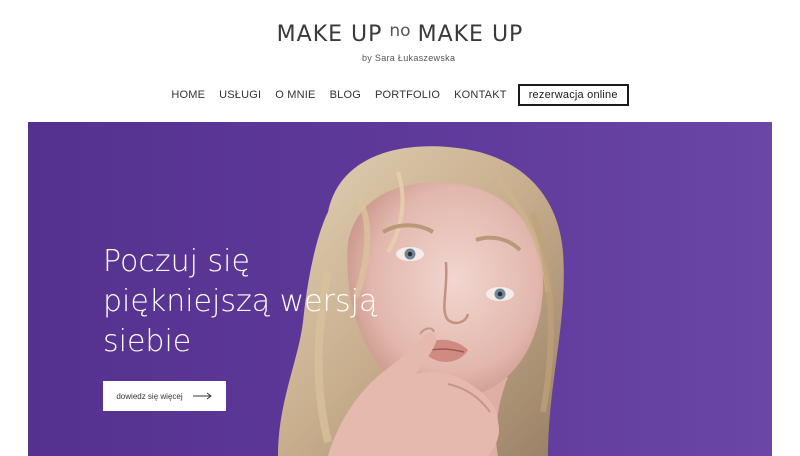 This screenshot has height=456, width=800. Describe the element at coordinates (240, 95) in the screenshot. I see `nav-item-uslugi: USŁUGI` at that location.